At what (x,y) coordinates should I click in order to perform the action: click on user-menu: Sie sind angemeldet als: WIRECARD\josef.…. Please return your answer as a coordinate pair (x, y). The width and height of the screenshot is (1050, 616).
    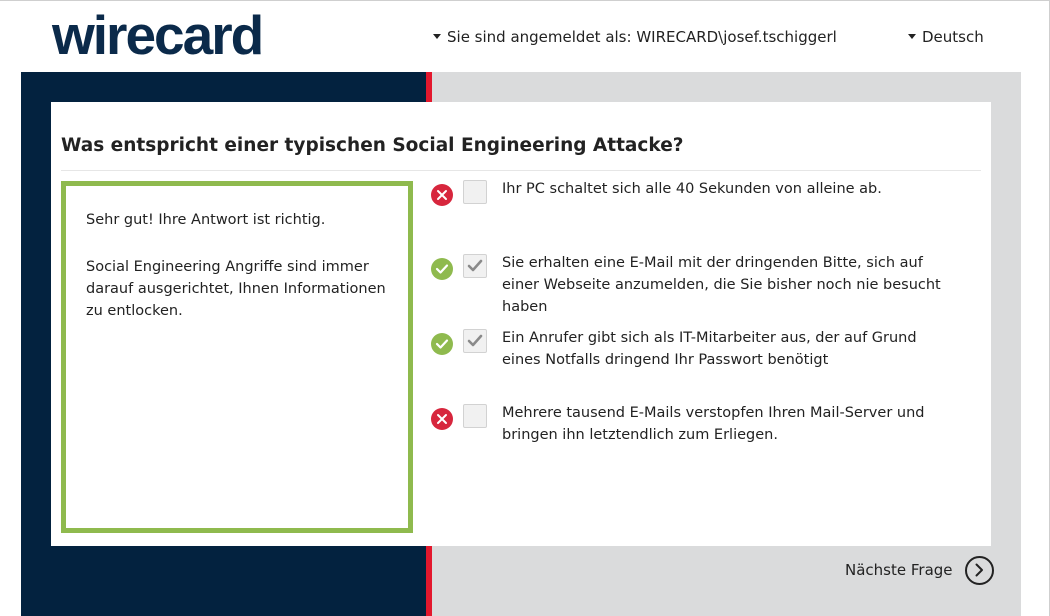
    Looking at the image, I should click on (635, 37).